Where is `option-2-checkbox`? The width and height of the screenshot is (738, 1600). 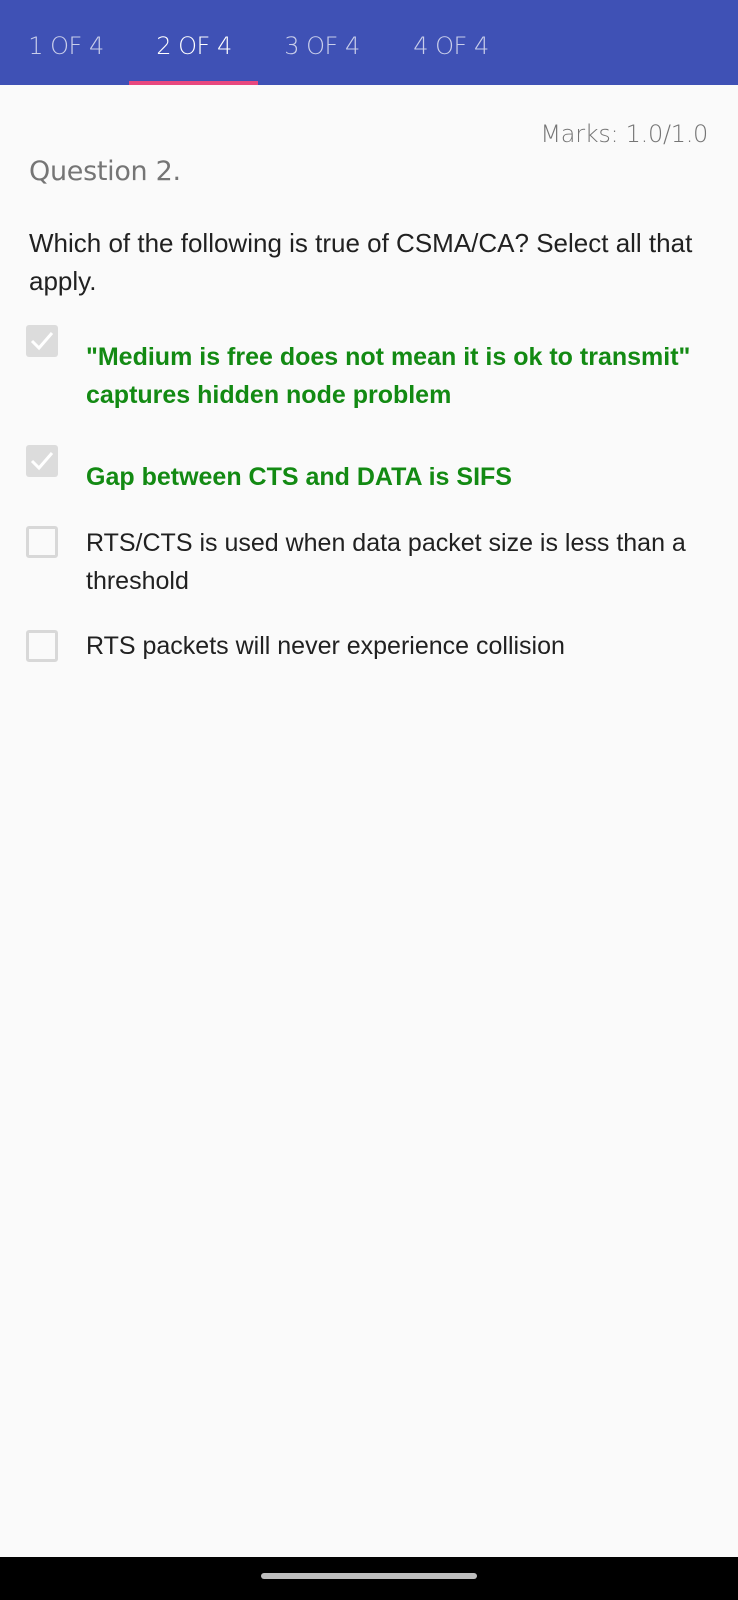
option-2-checkbox is located at coordinates (42, 461).